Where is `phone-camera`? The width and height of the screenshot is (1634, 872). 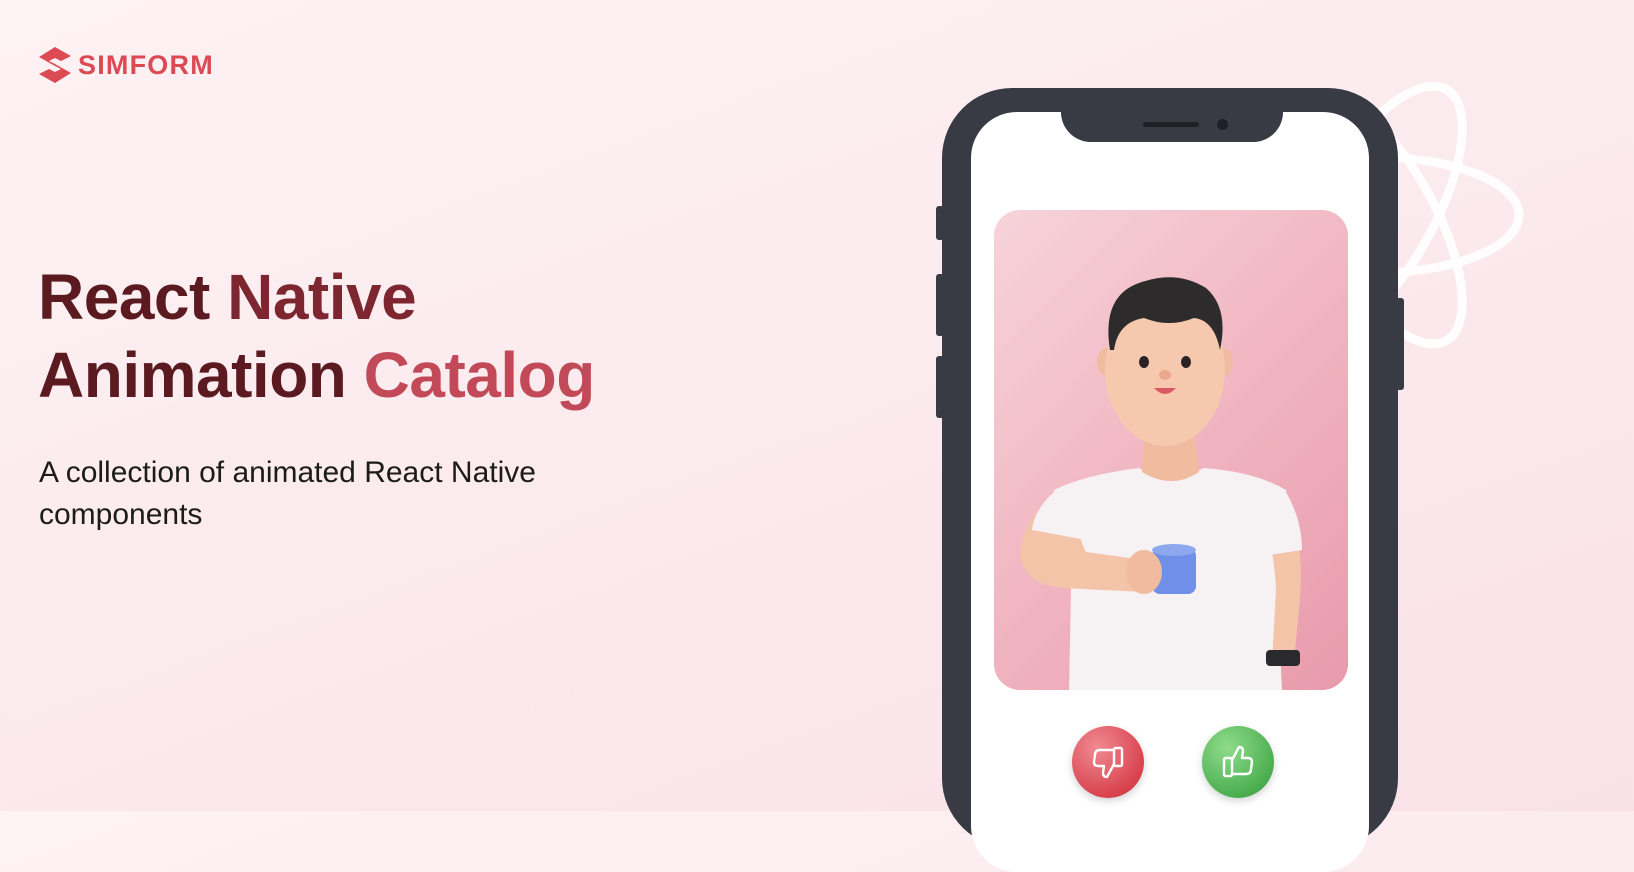 phone-camera is located at coordinates (1222, 124).